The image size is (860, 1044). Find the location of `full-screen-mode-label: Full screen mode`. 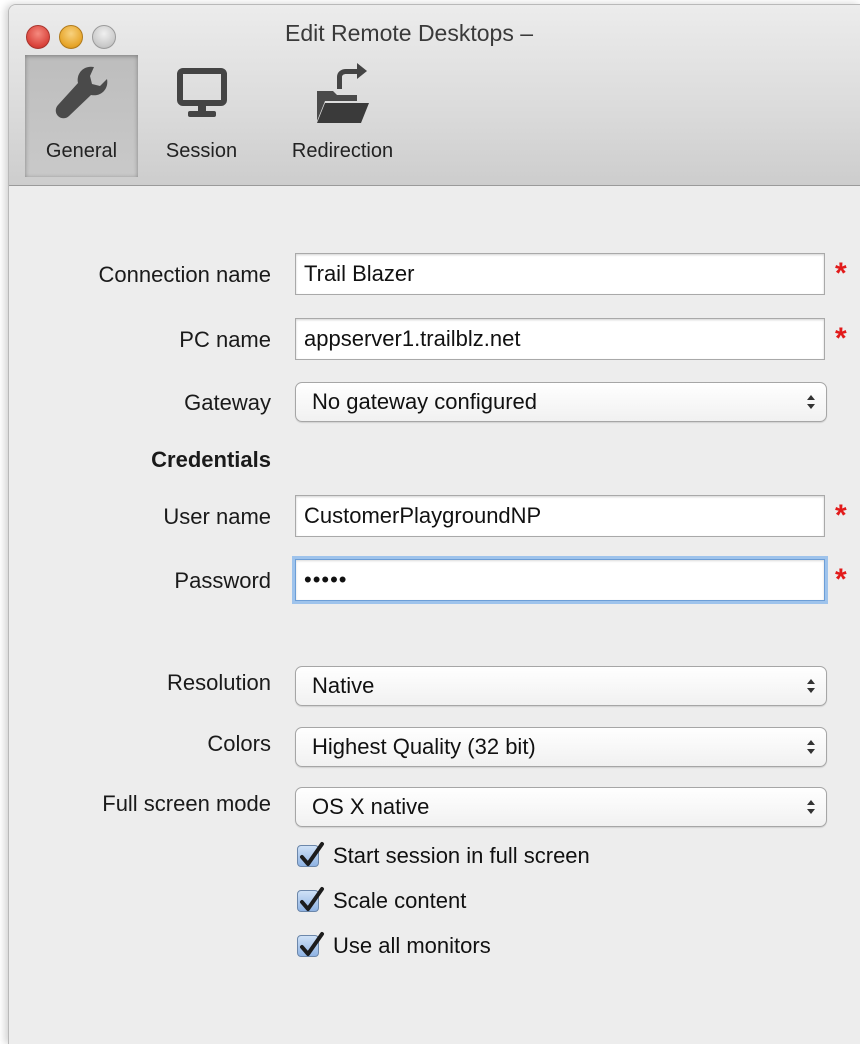

full-screen-mode-label: Full screen mode is located at coordinates (186, 803).